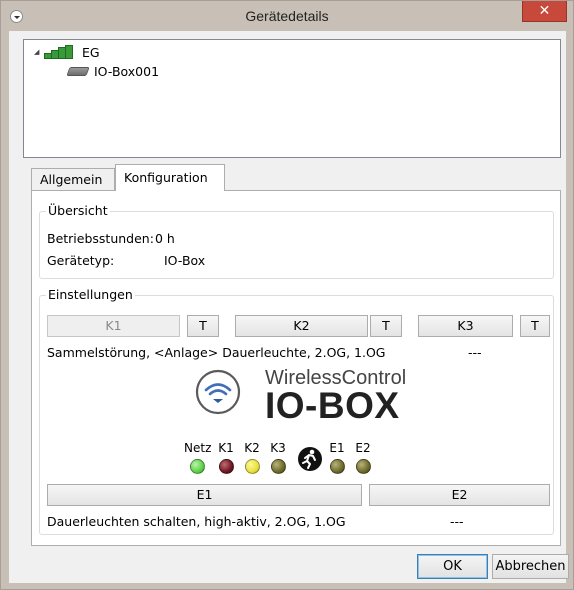 This screenshot has height=590, width=574. Describe the element at coordinates (197, 466) in the screenshot. I see `led-netz` at that location.